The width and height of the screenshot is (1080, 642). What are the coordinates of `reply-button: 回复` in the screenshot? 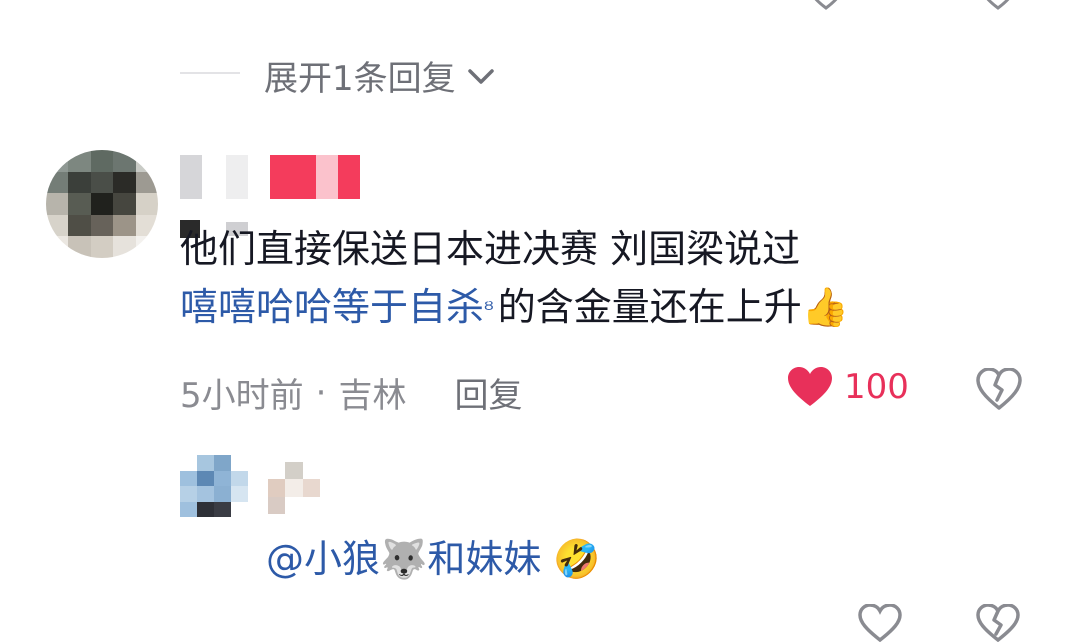 It's located at (488, 392).